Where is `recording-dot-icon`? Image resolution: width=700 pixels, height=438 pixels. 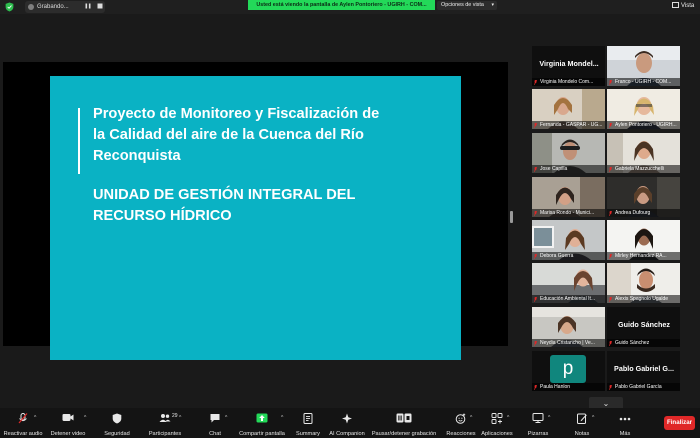 recording-dot-icon is located at coordinates (31, 7).